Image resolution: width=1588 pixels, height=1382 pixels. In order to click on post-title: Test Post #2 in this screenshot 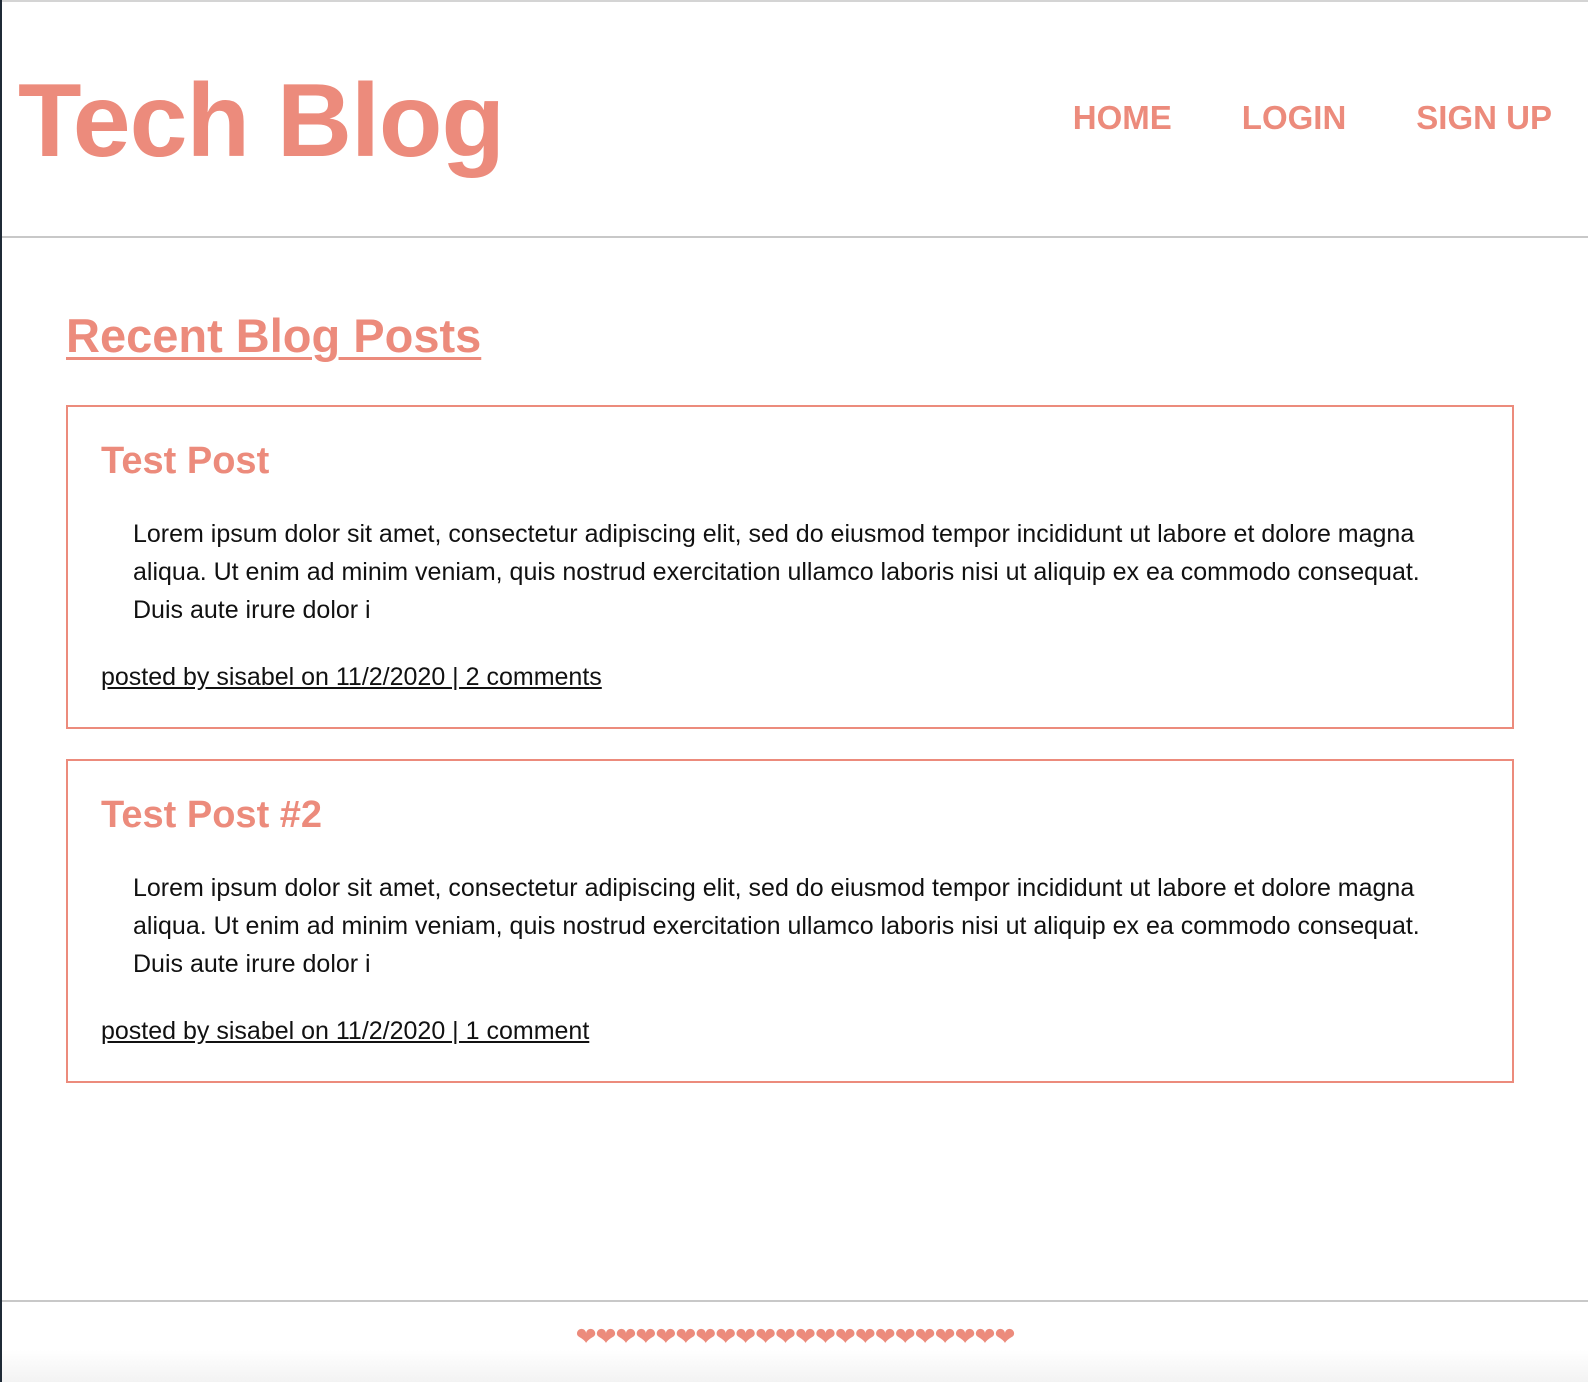, I will do `click(211, 815)`.